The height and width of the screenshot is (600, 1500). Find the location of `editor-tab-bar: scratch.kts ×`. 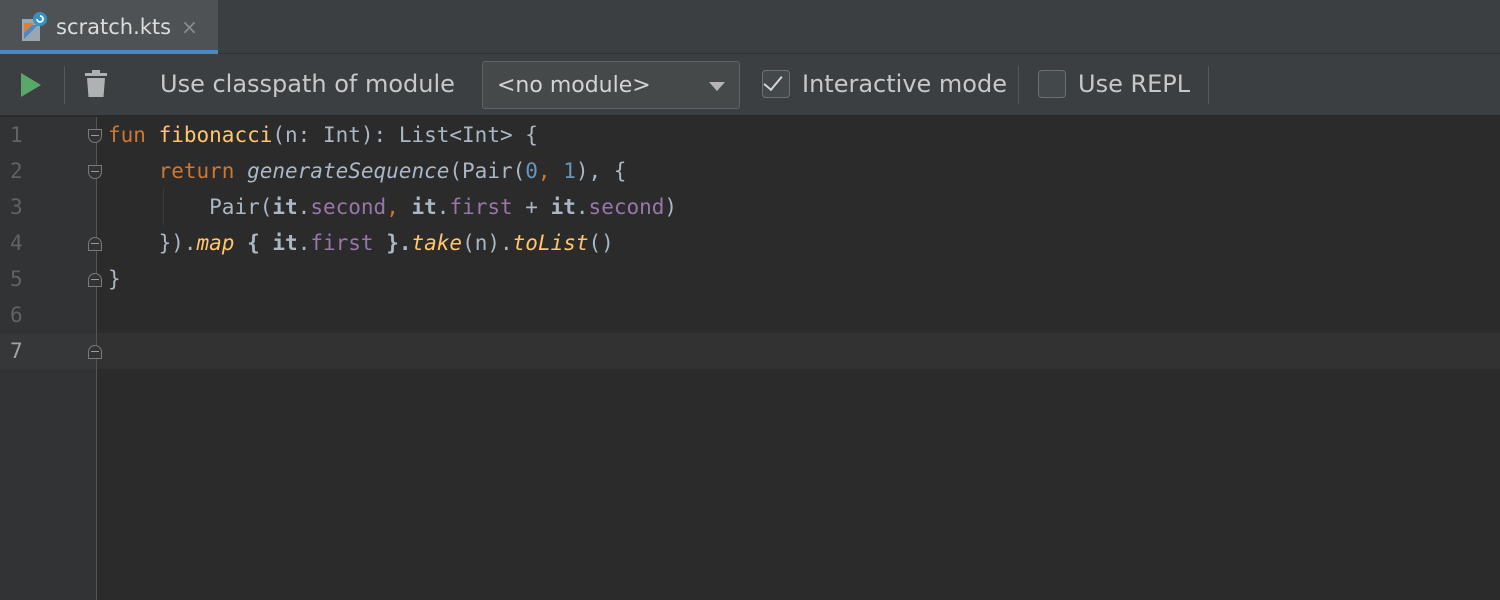

editor-tab-bar: scratch.kts × is located at coordinates (750, 27).